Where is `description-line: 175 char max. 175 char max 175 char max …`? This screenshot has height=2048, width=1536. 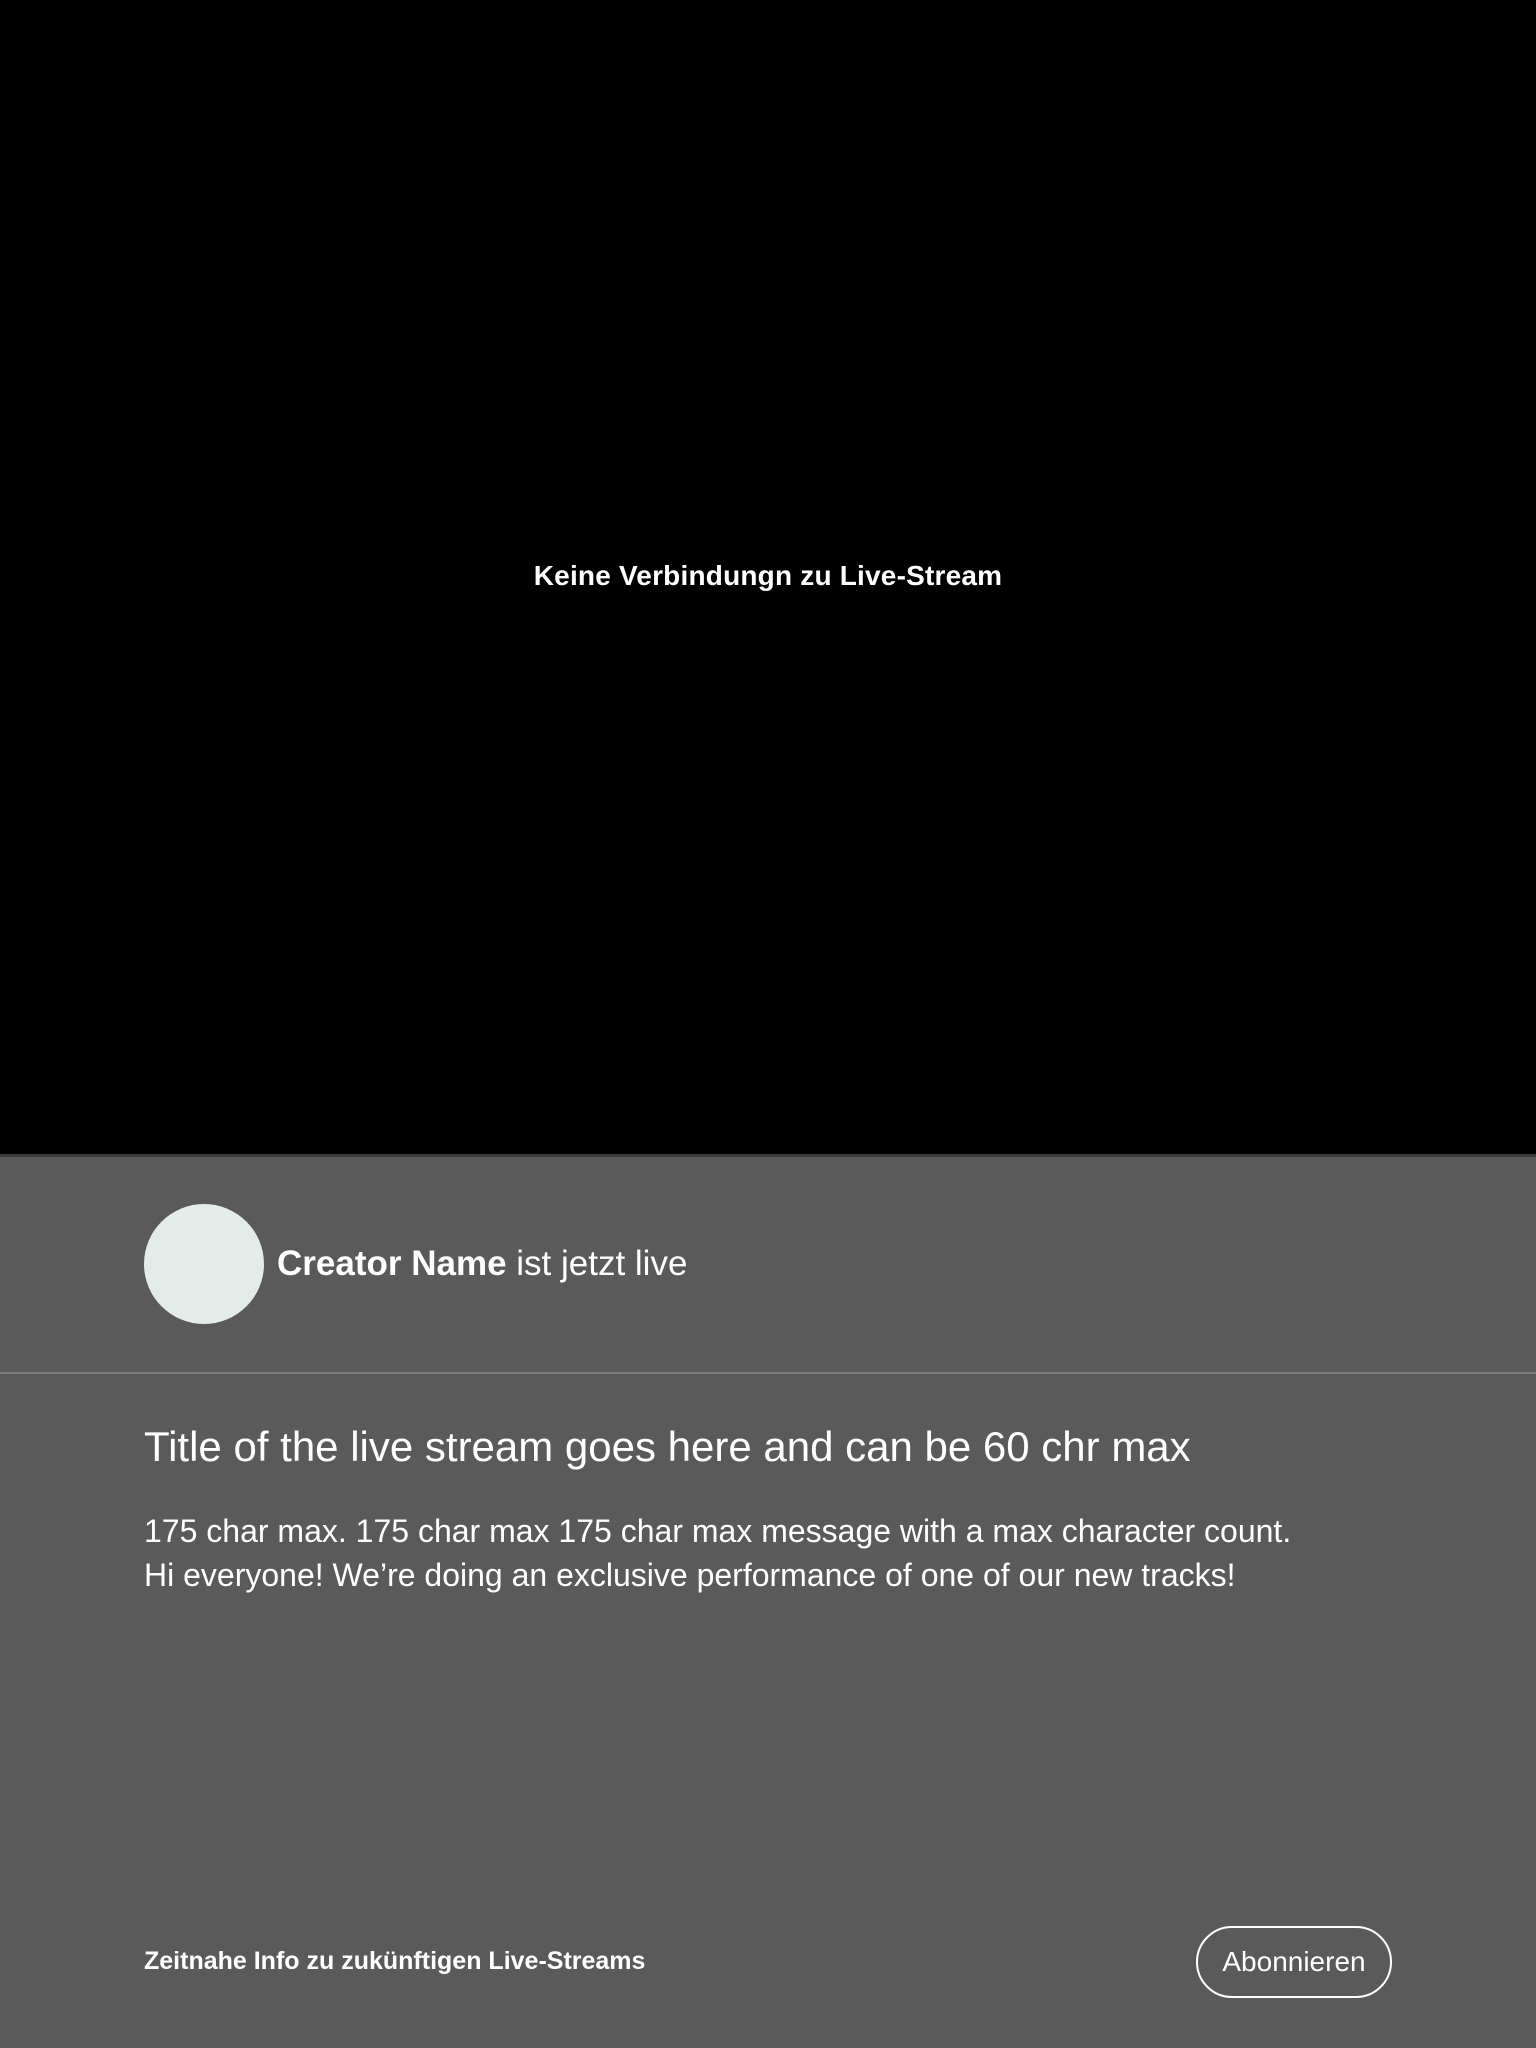 description-line: 175 char max. 175 char max 175 char max … is located at coordinates (718, 1531).